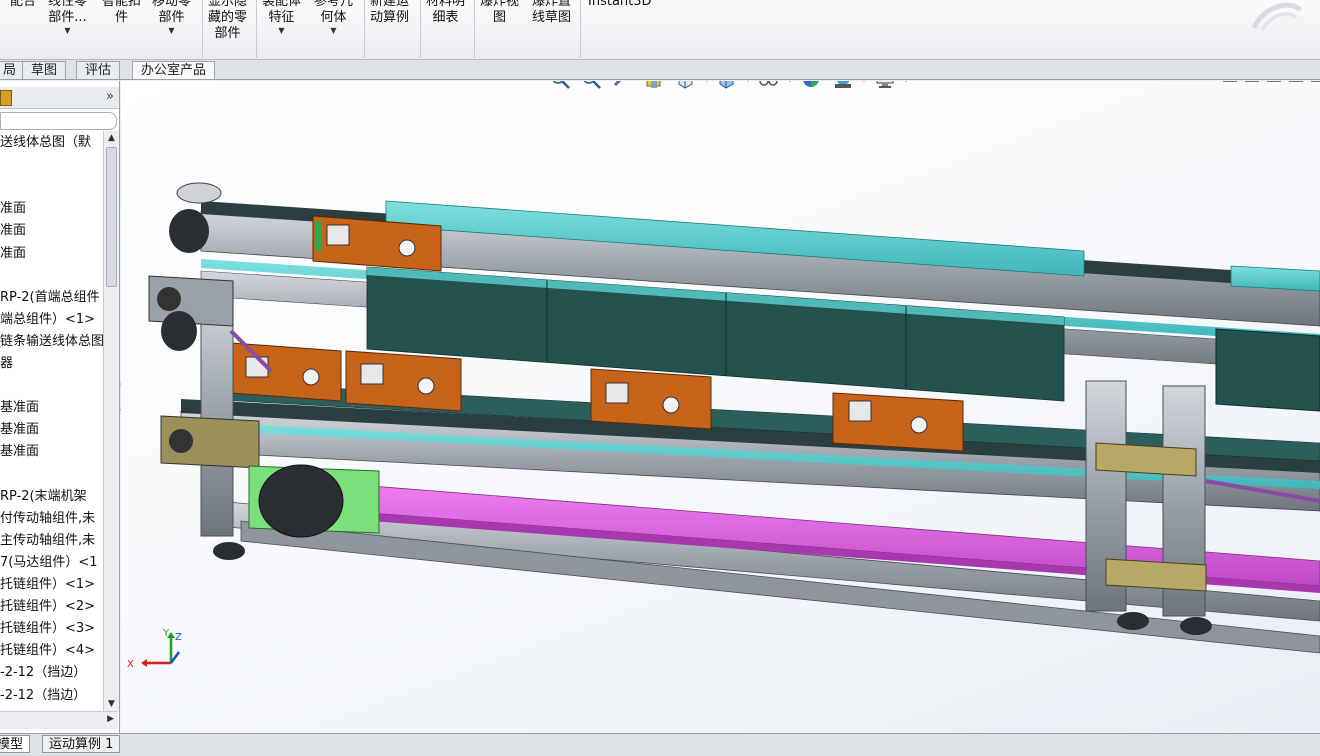  I want to click on exploded-view-label: 爆炸视 图, so click(500, 12).